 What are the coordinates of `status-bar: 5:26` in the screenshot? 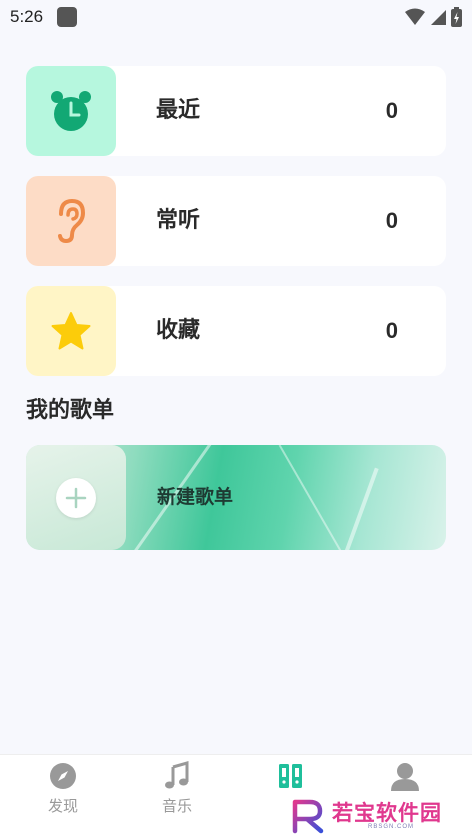 It's located at (236, 17).